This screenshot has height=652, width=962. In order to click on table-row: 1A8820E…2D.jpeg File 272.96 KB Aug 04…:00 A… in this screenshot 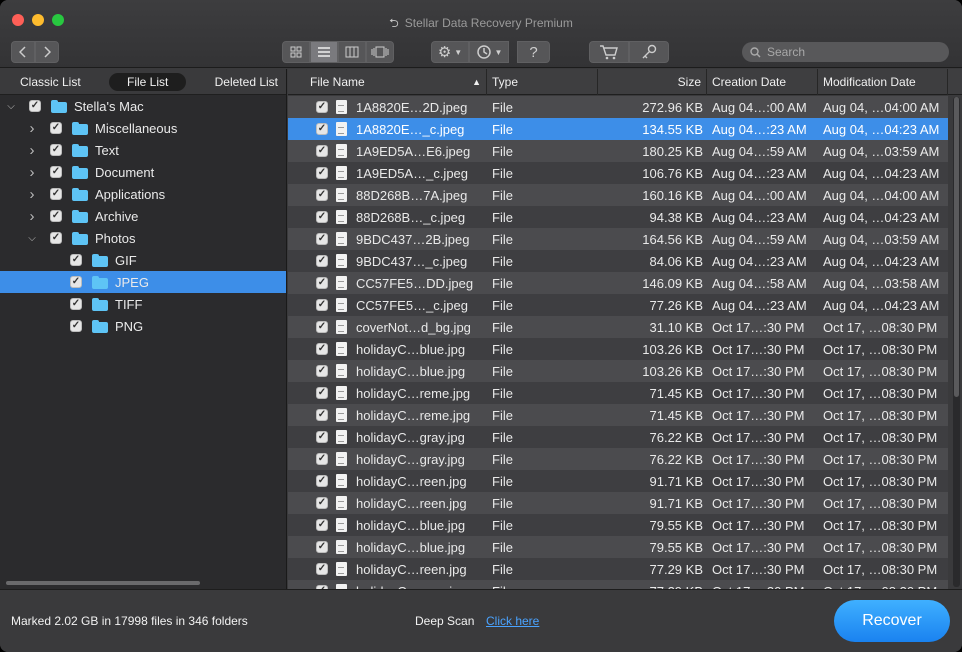, I will do `click(618, 107)`.